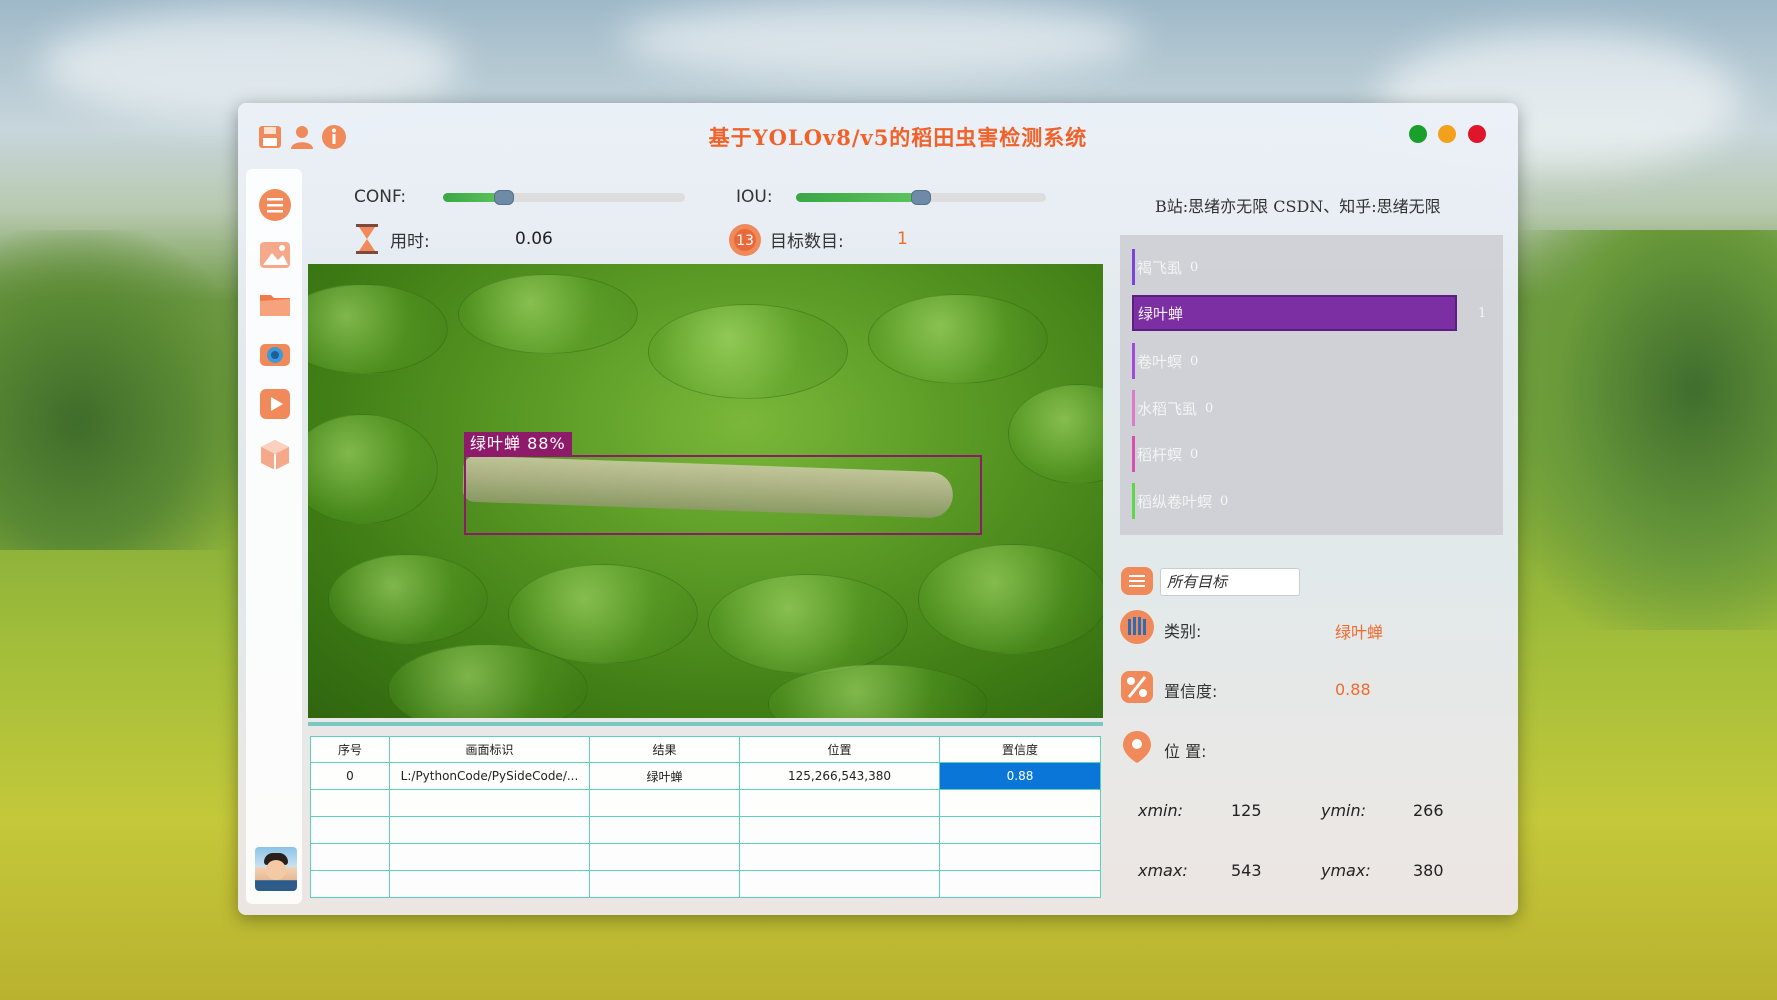  I want to click on position-label: 位 置:, so click(1185, 751).